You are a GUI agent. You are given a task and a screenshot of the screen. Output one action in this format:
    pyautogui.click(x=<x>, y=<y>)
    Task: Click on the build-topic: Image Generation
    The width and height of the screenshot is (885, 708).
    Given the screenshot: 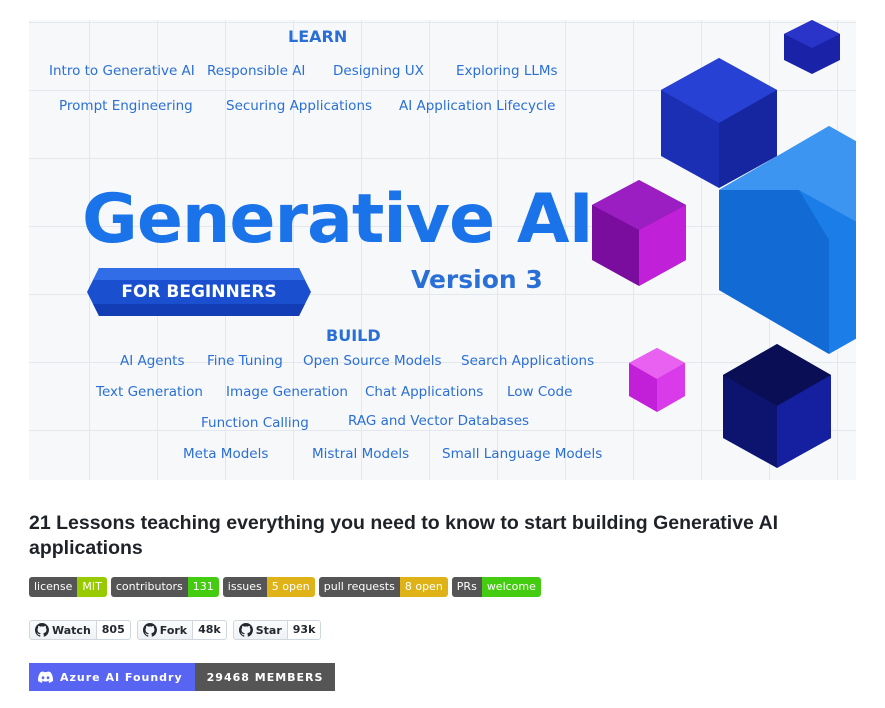 What is the action you would take?
    pyautogui.click(x=287, y=392)
    